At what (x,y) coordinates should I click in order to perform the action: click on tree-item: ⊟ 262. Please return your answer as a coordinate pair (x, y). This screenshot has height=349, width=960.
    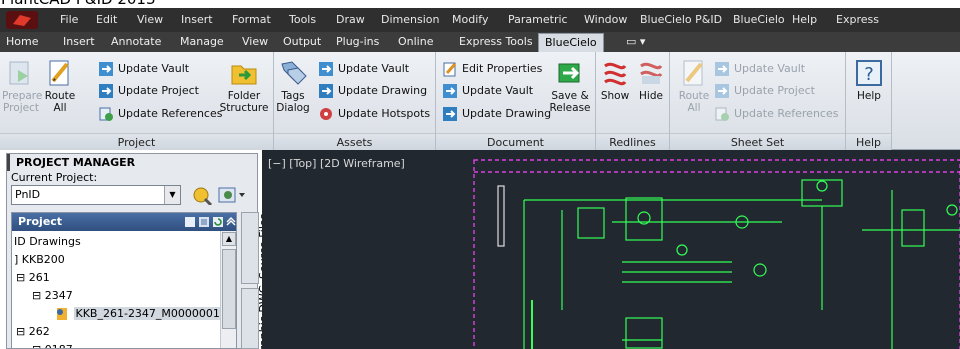
    Looking at the image, I should click on (33, 332).